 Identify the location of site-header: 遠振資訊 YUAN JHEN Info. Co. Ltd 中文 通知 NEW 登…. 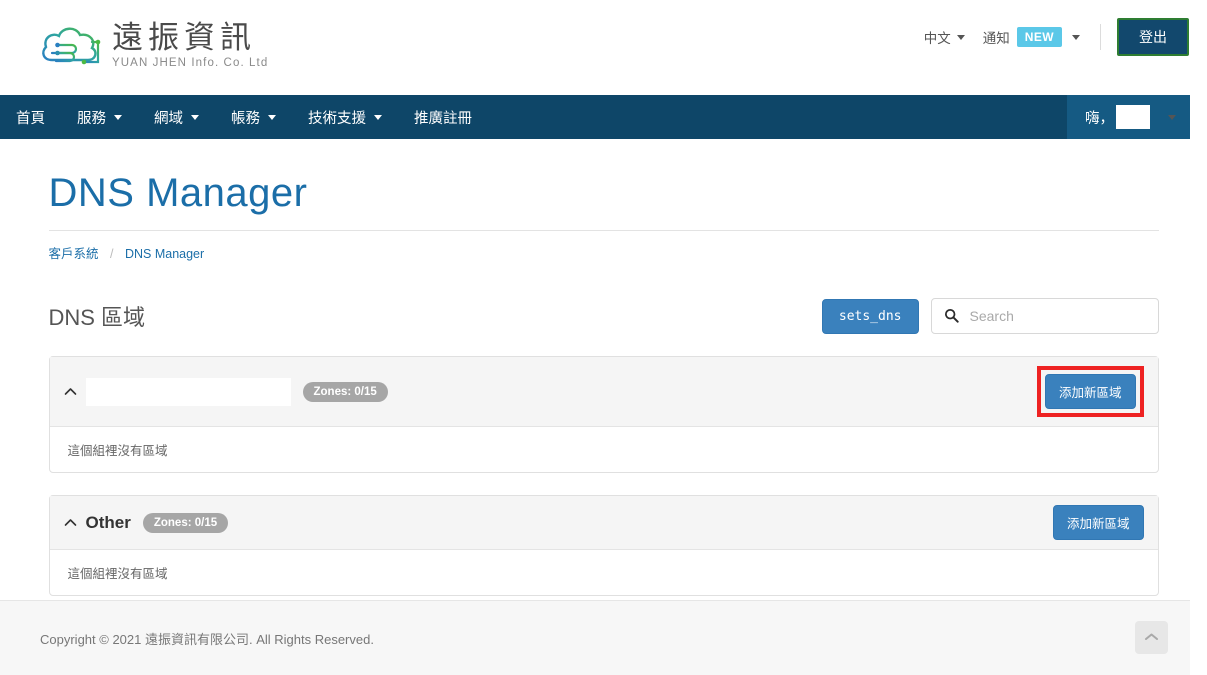
(603, 47).